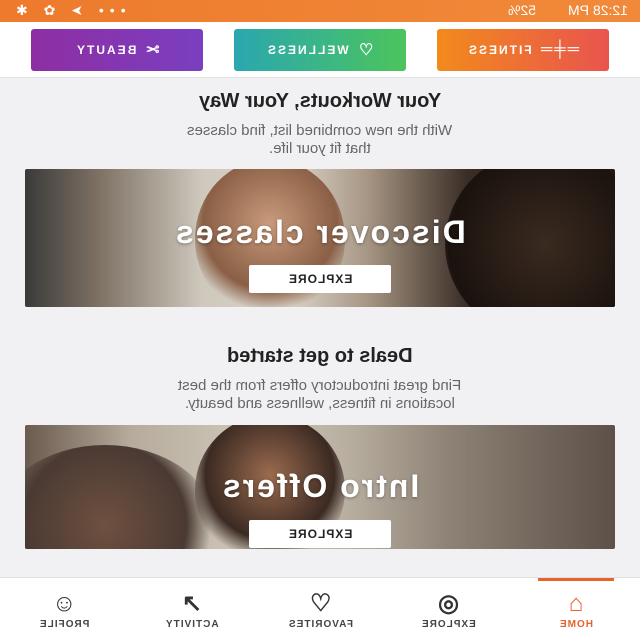  I want to click on explore-offers-button: EXPLORE, so click(320, 534).